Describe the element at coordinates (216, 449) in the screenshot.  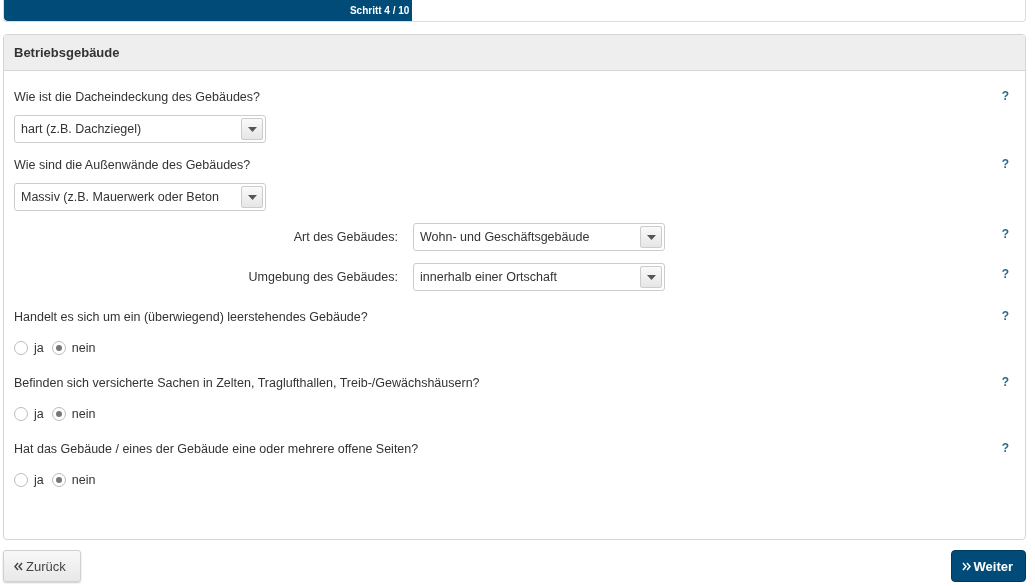
I see `question-label: Hat das Gebäude / eines der Gebäude eine oder mehrere offene Seiten?` at that location.